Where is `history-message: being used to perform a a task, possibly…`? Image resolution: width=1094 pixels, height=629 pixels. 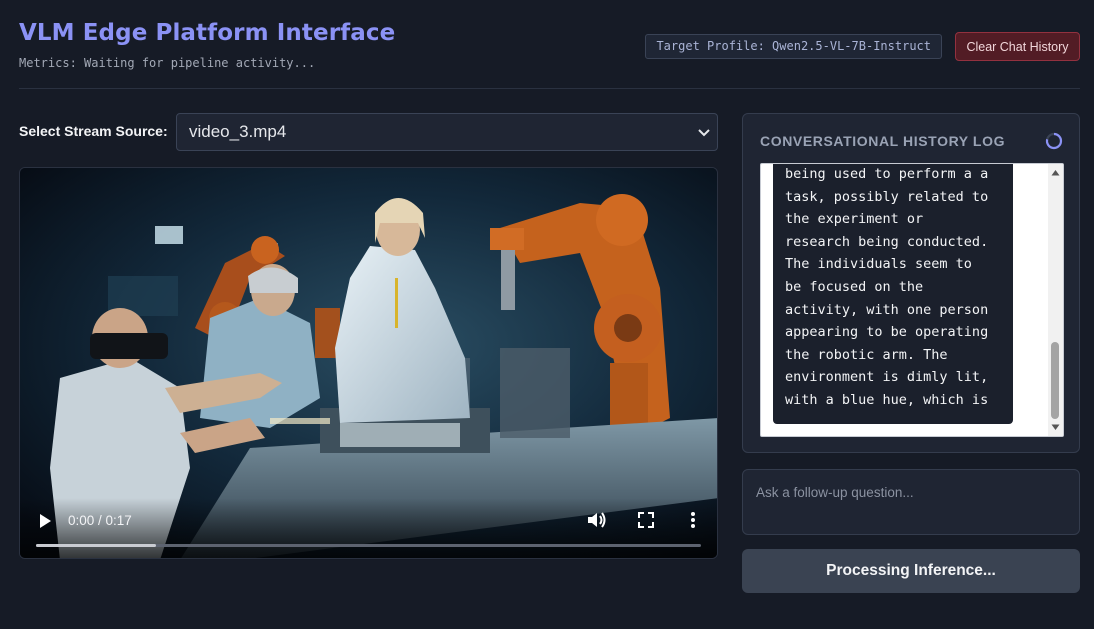 history-message: being used to perform a a task, possibly… is located at coordinates (893, 294).